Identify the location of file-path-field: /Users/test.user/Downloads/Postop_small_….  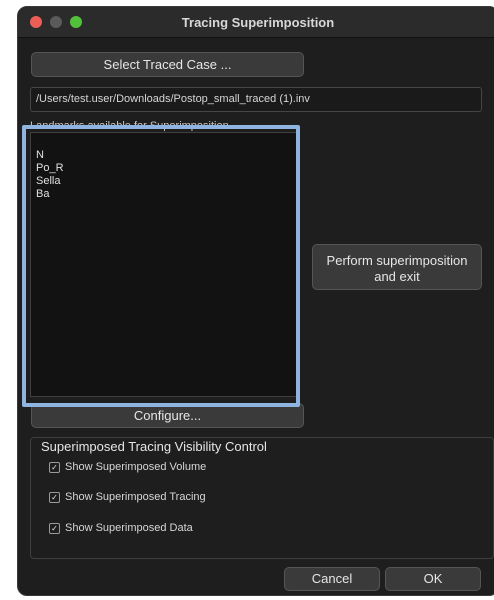
(256, 99).